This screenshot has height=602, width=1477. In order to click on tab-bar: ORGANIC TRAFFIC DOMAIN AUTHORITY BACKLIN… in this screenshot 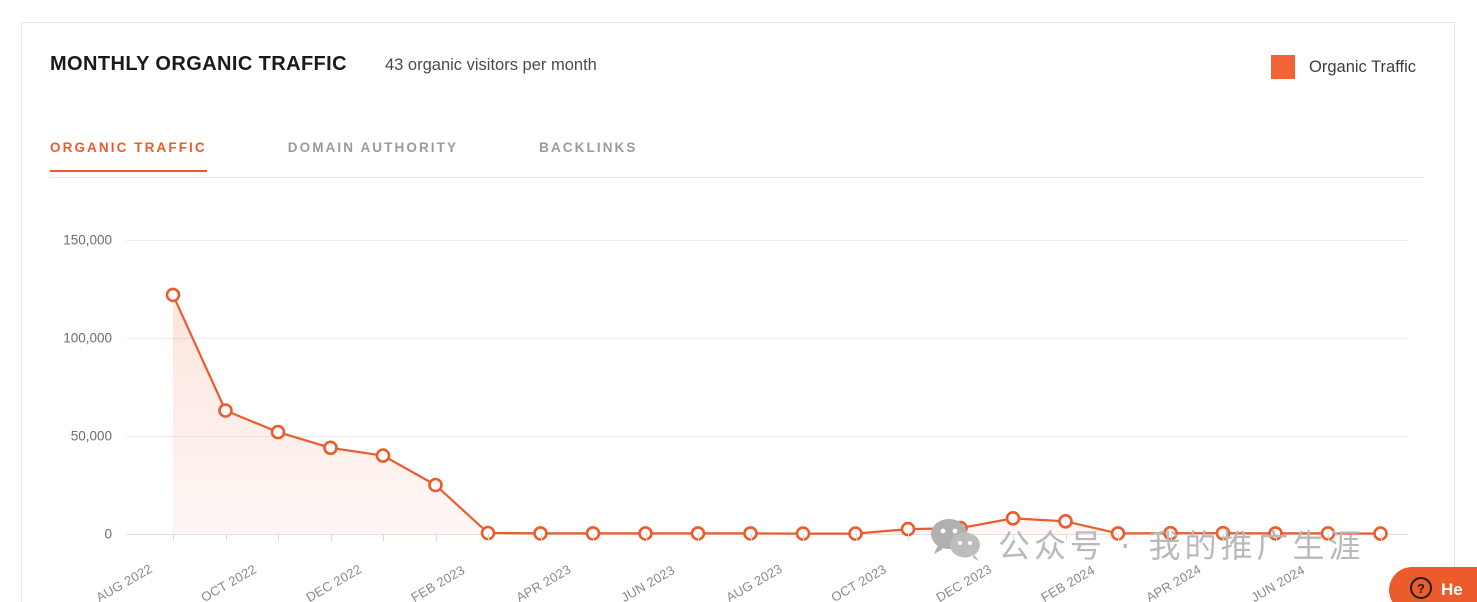, I will do `click(737, 155)`.